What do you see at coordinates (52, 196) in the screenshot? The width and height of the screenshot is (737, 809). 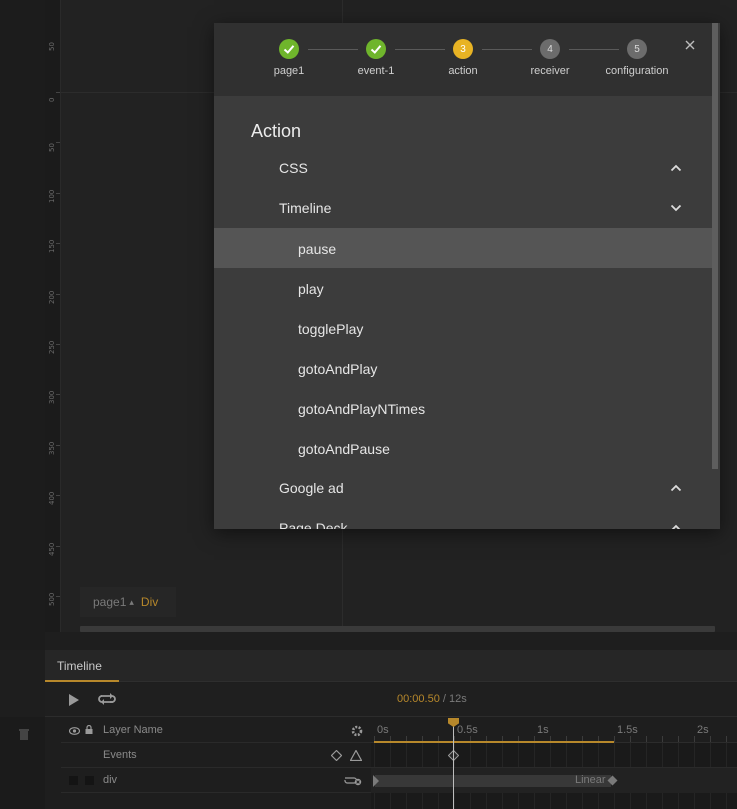 I see `ruler-tick-label: 100` at bounding box center [52, 196].